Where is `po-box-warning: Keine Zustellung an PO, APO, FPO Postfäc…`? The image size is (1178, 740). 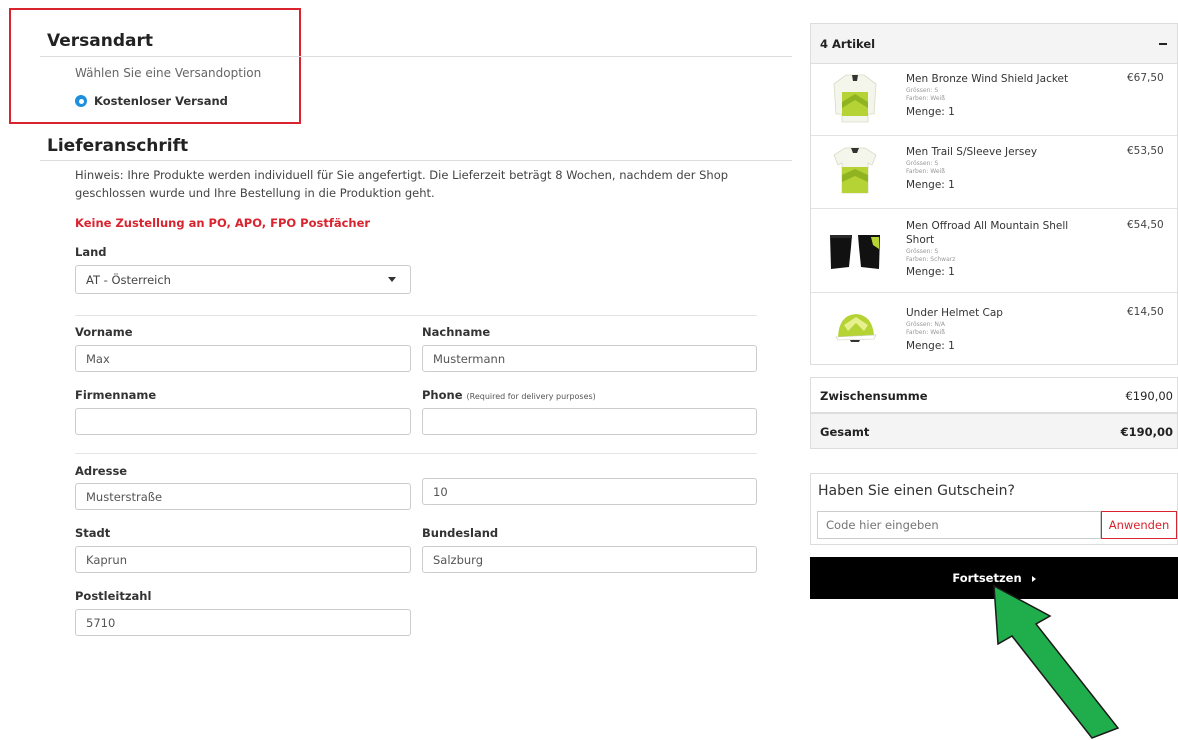 po-box-warning: Keine Zustellung an PO, APO, FPO Postfäc… is located at coordinates (223, 223).